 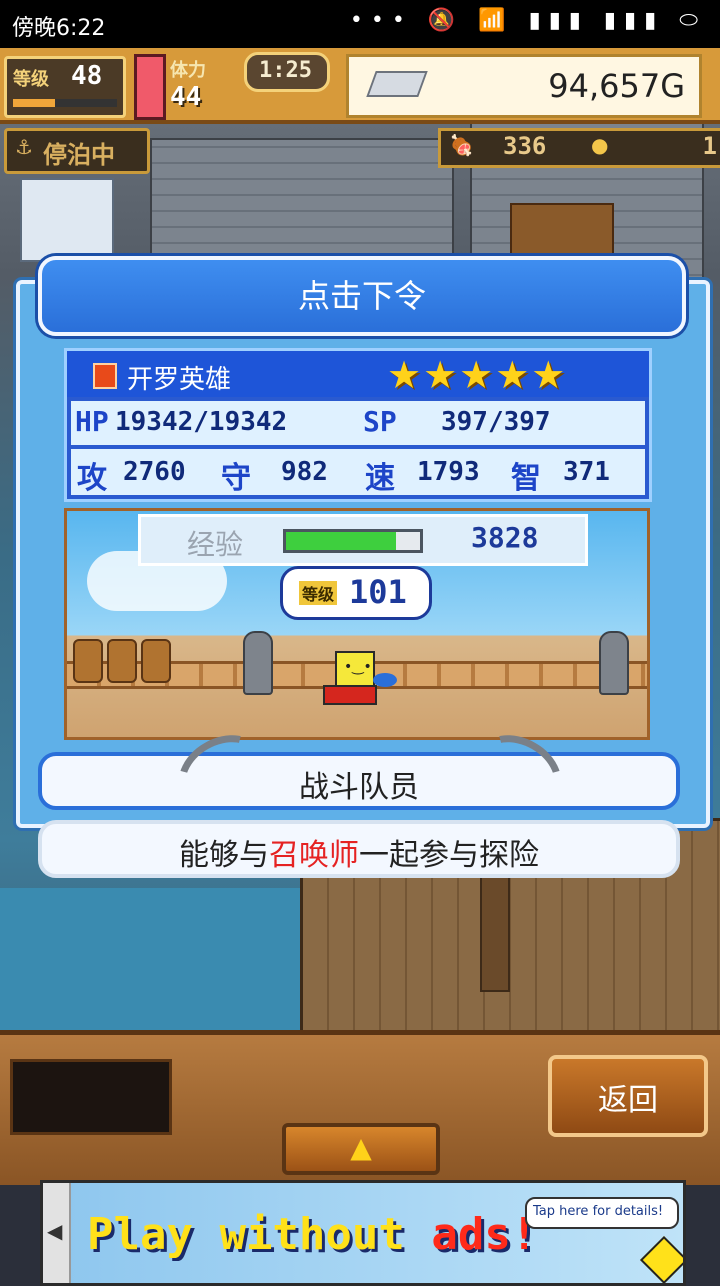 What do you see at coordinates (34, 103) in the screenshot?
I see `level-progress-fill` at bounding box center [34, 103].